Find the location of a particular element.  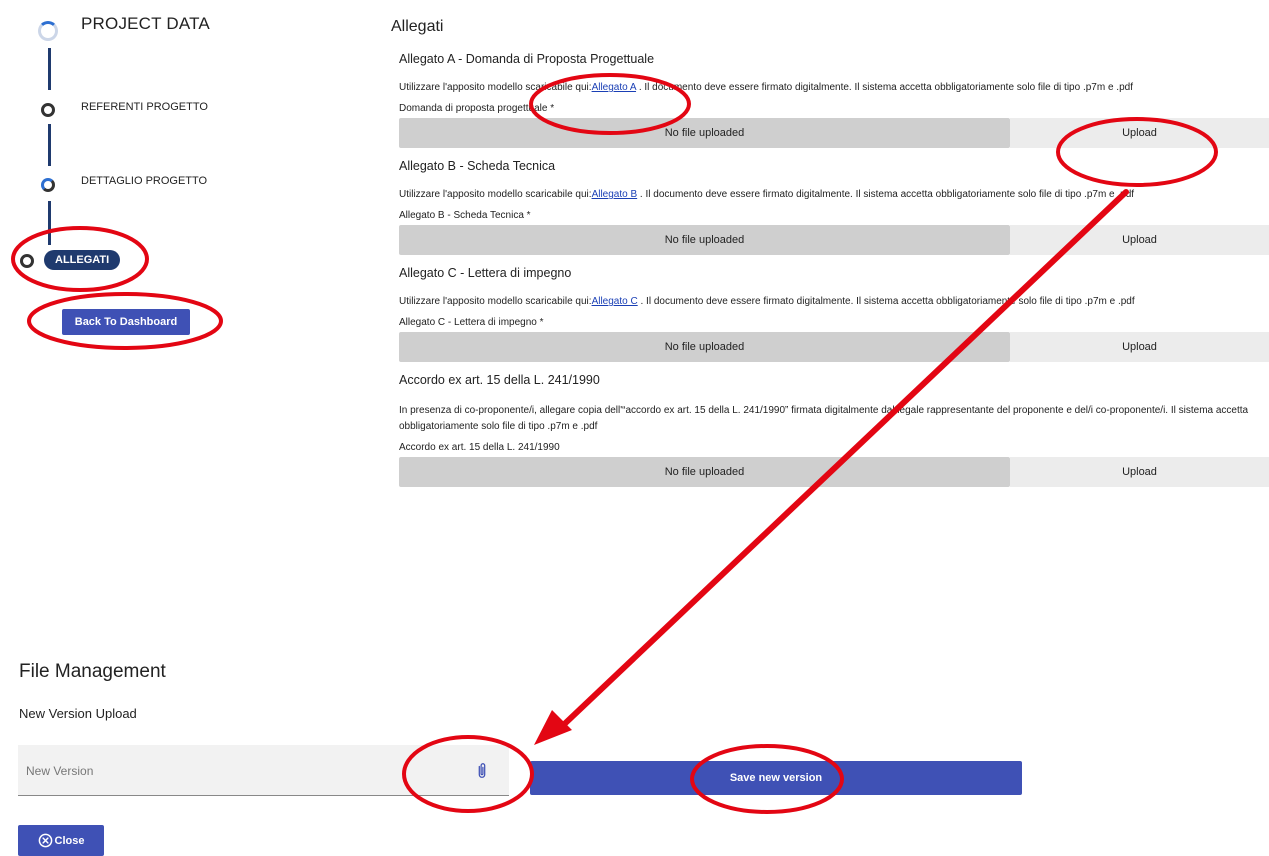

field-label: Allegato B - Scheda Tecnica * is located at coordinates (465, 215).